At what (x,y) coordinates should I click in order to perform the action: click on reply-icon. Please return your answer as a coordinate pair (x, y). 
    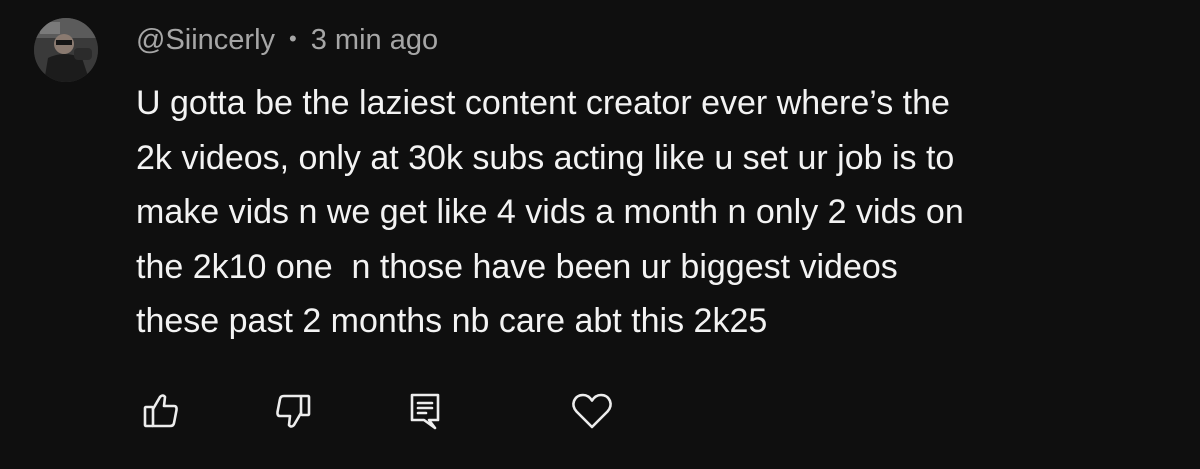
    Looking at the image, I should click on (425, 411).